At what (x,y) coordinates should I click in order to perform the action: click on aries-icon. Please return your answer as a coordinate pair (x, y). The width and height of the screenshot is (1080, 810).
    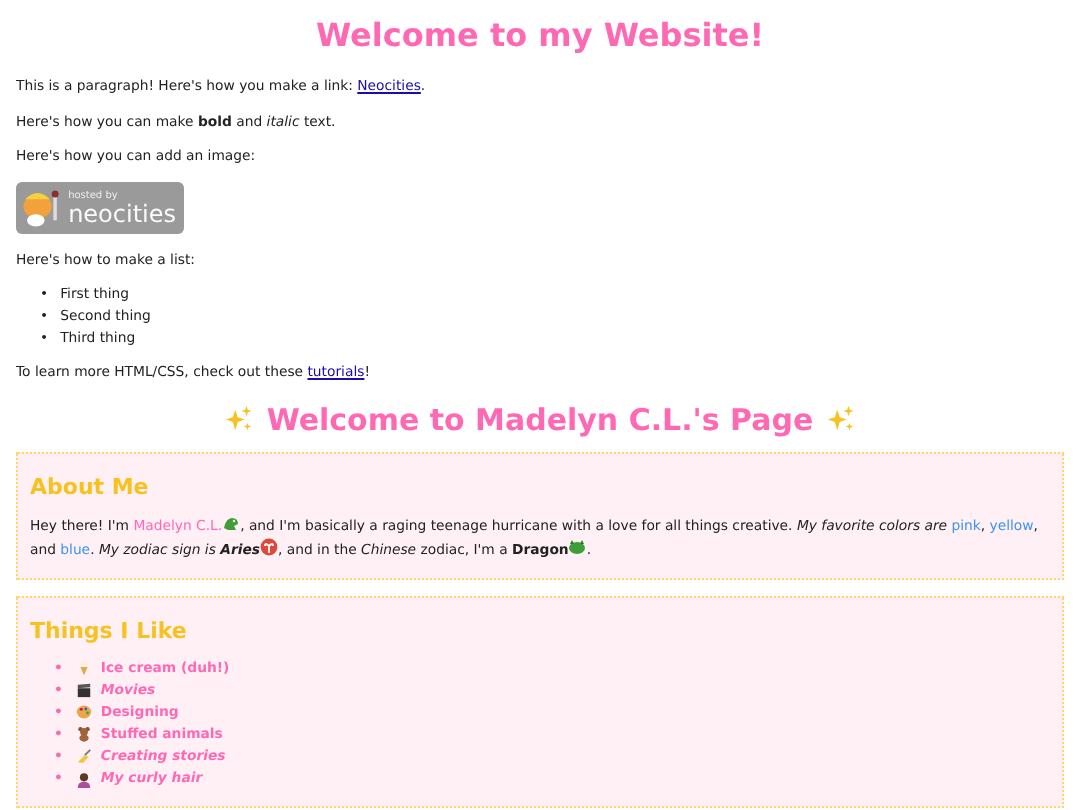
    Looking at the image, I should click on (269, 546).